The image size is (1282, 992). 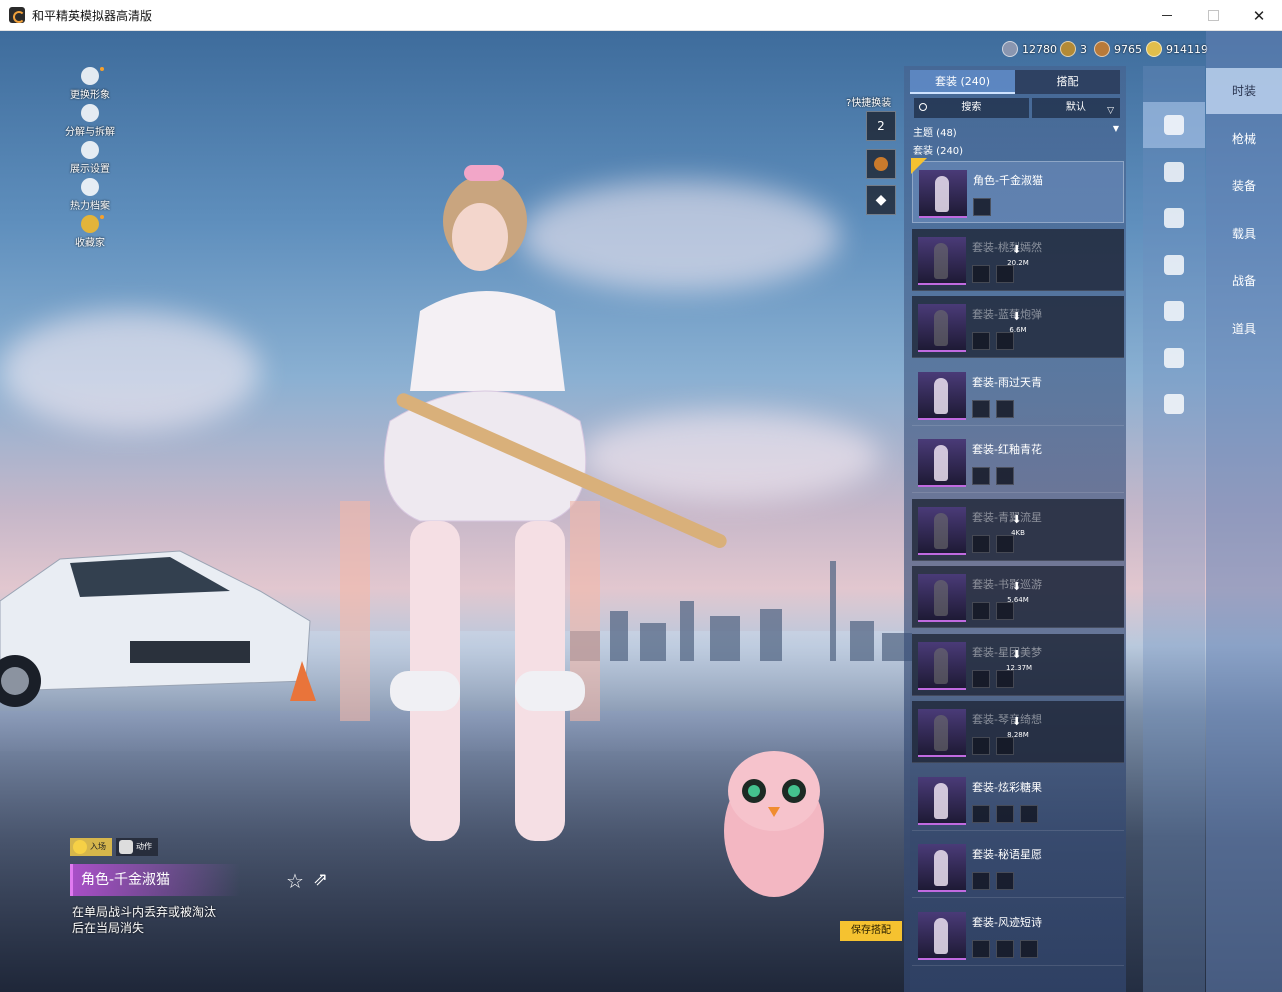 What do you see at coordinates (1018, 395) in the screenshot?
I see `outfit-list-item: 套装-雨过天青` at bounding box center [1018, 395].